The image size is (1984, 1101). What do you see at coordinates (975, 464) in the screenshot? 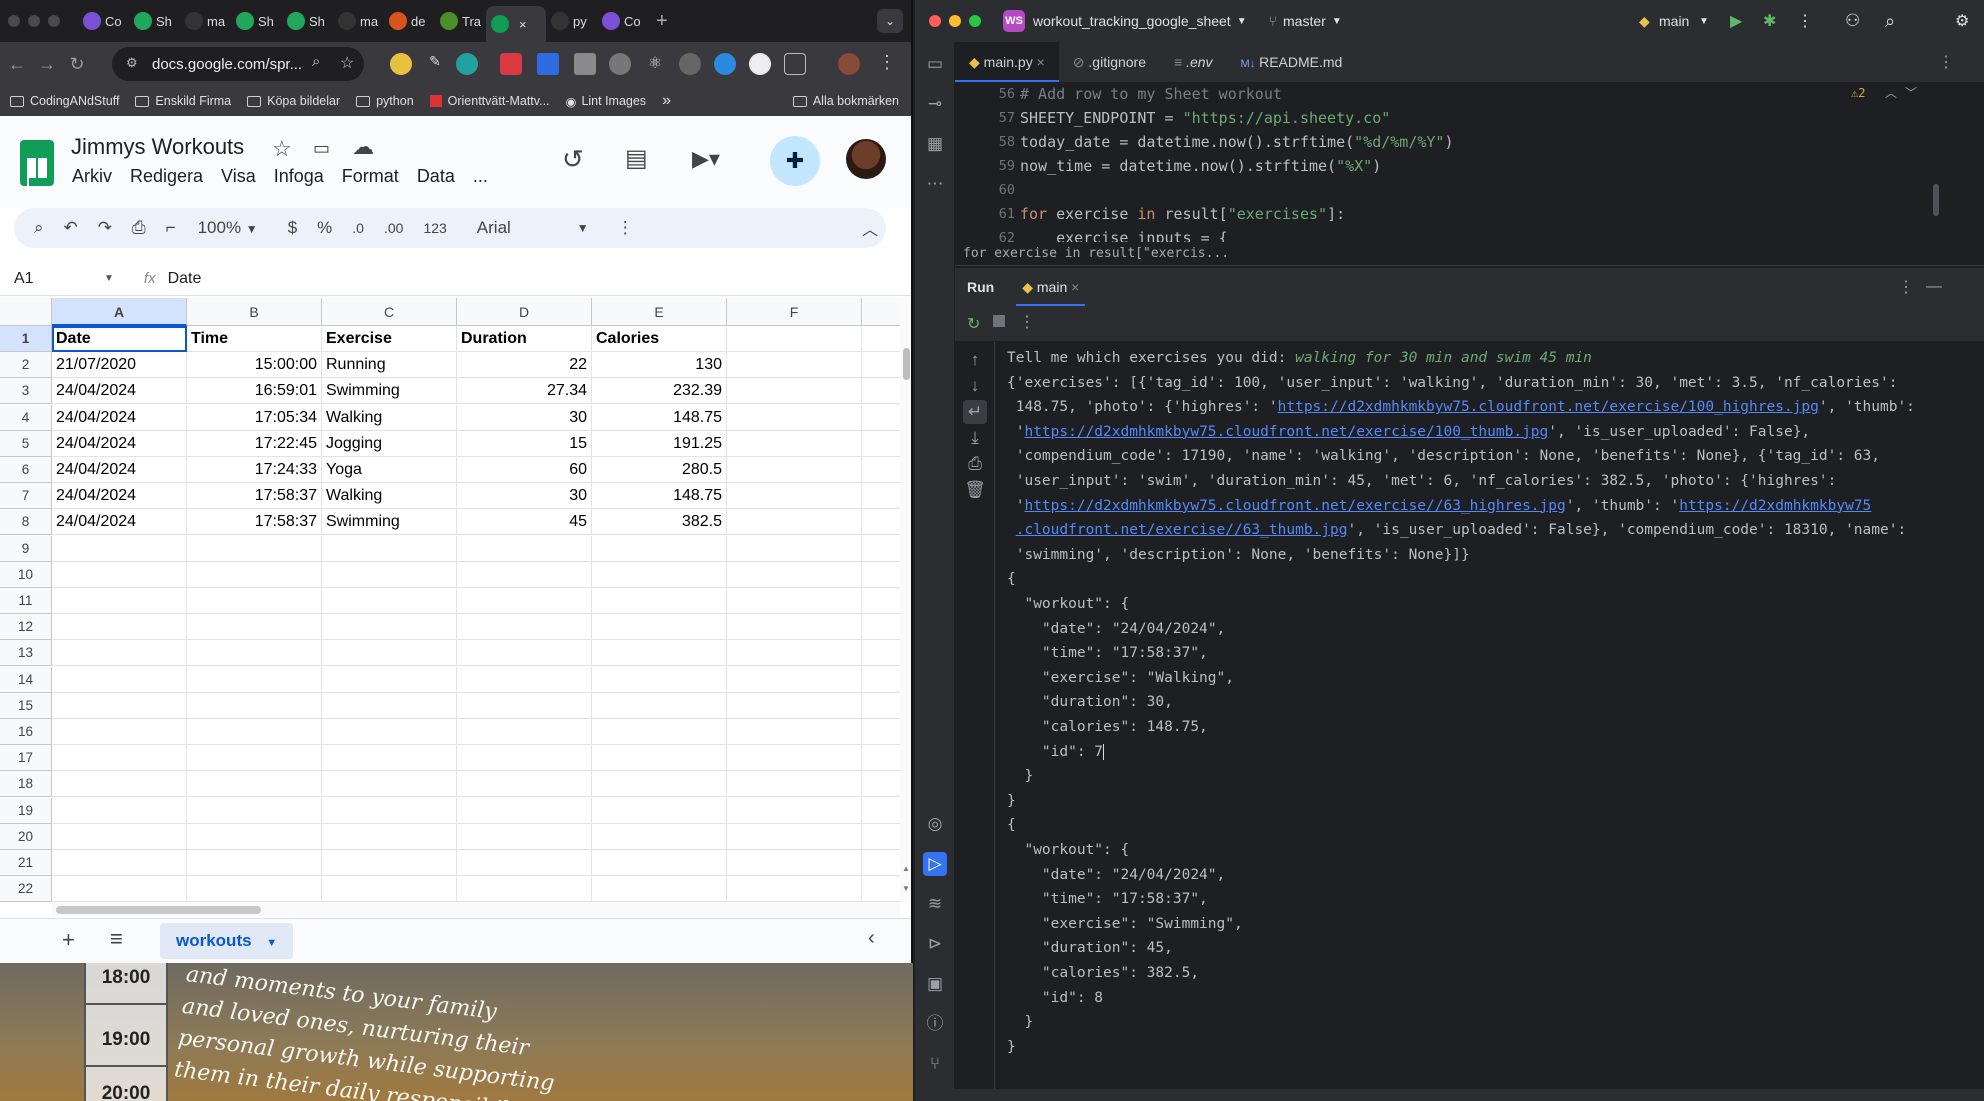
I see `print-icon: ⎙` at bounding box center [975, 464].